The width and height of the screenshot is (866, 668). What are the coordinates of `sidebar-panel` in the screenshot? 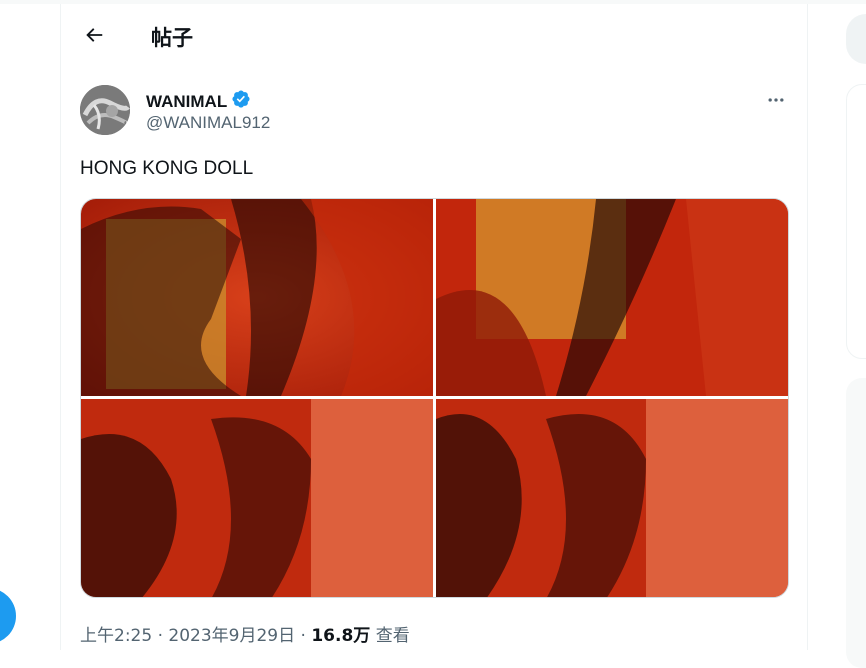 It's located at (856, 221).